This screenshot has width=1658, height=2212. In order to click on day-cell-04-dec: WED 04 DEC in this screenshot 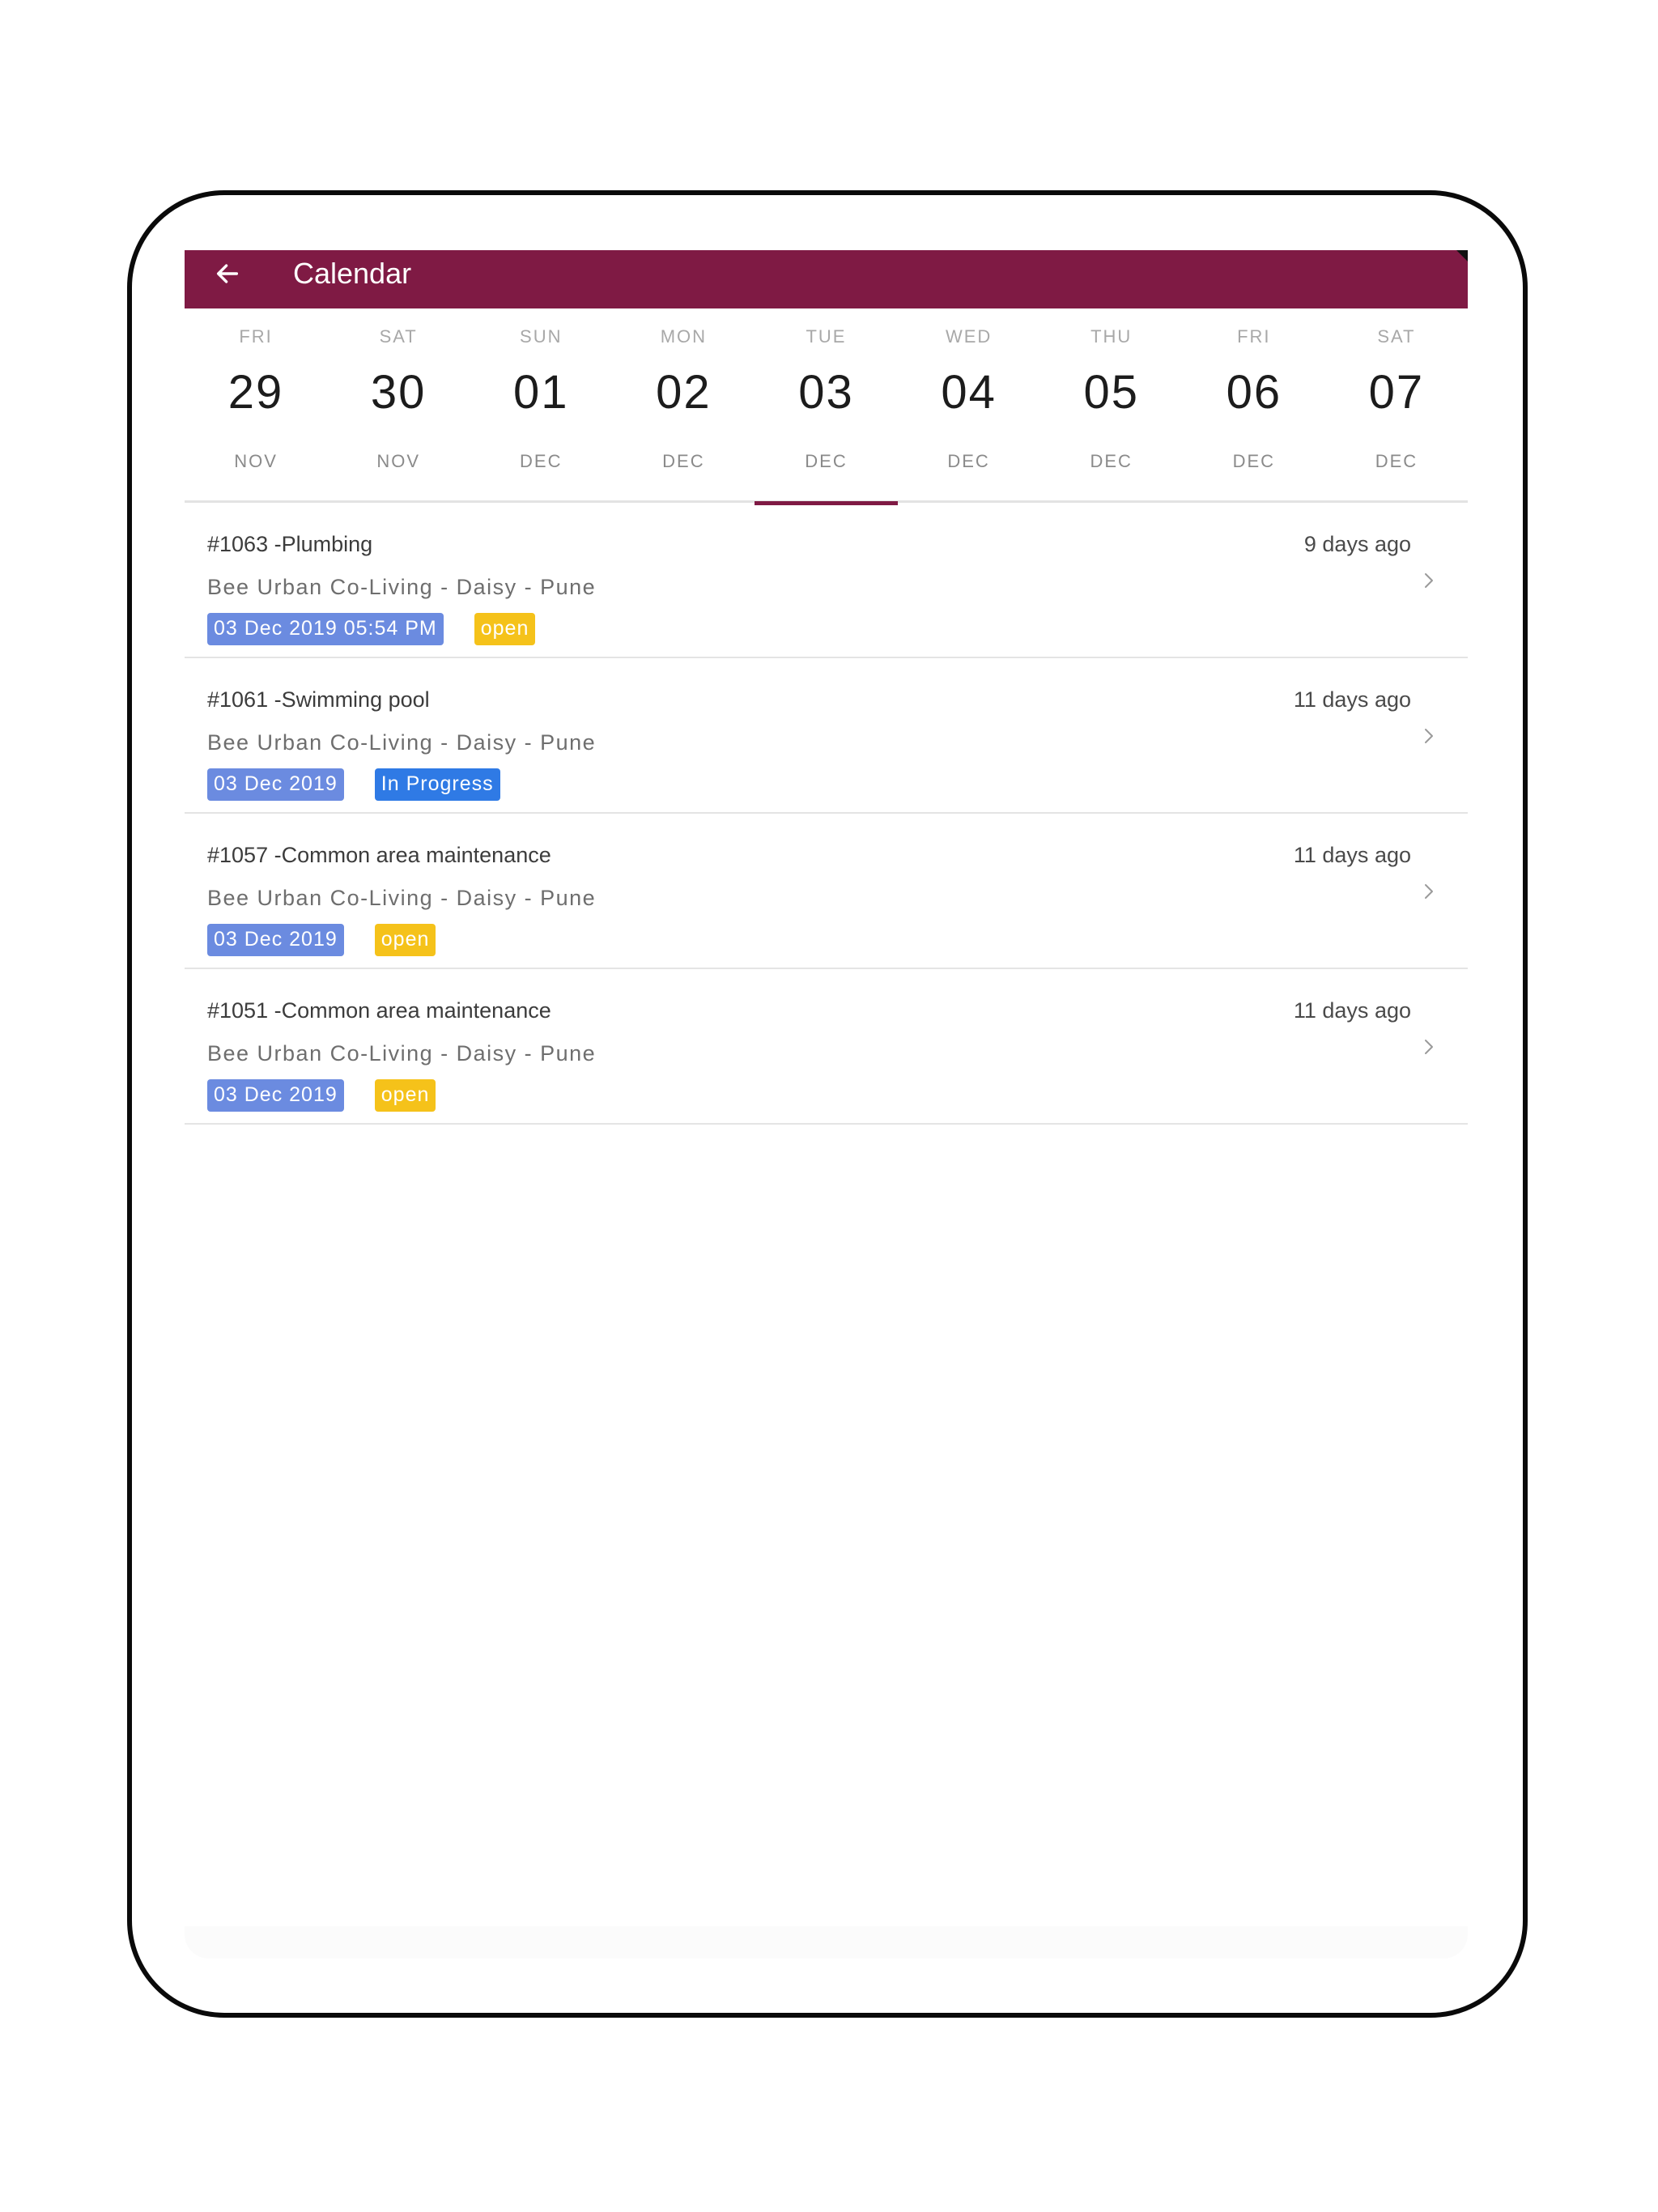, I will do `click(969, 406)`.